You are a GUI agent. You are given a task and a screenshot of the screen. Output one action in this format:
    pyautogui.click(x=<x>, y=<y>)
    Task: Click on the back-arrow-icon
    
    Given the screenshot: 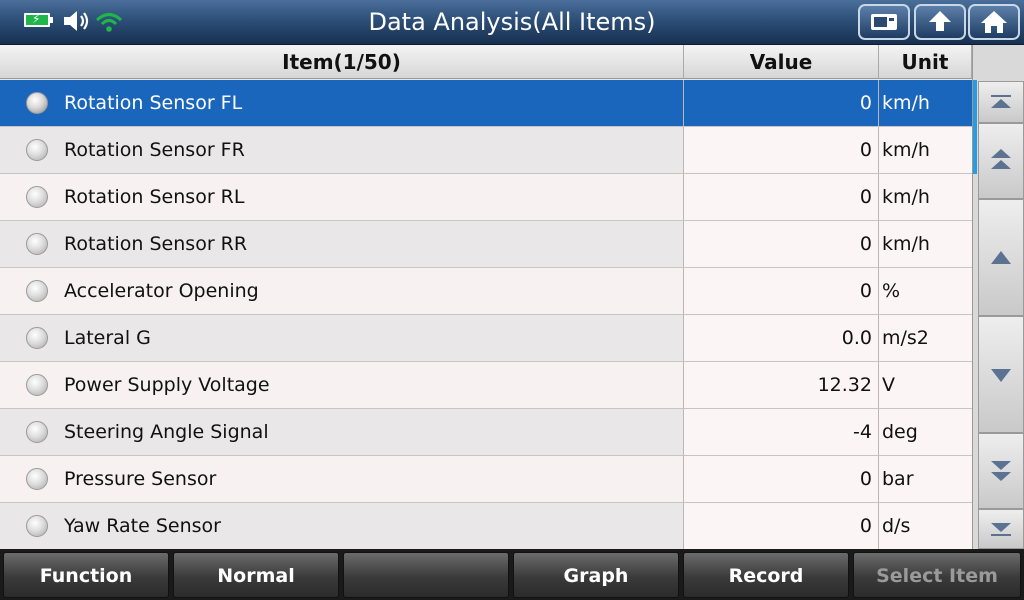 What is the action you would take?
    pyautogui.click(x=940, y=21)
    